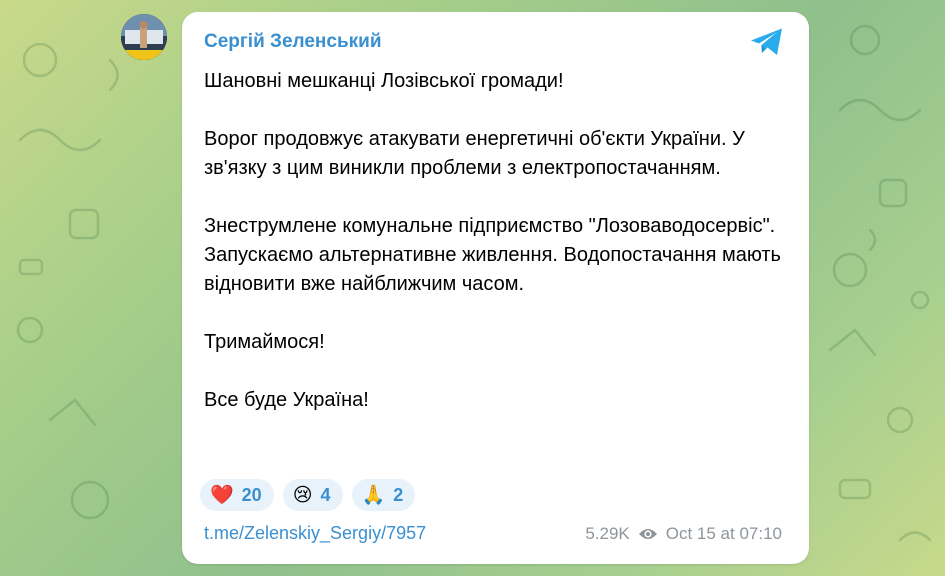 This screenshot has height=576, width=945. I want to click on post-link: t.me/Zelenskiy_Sergiy/7957, so click(315, 533).